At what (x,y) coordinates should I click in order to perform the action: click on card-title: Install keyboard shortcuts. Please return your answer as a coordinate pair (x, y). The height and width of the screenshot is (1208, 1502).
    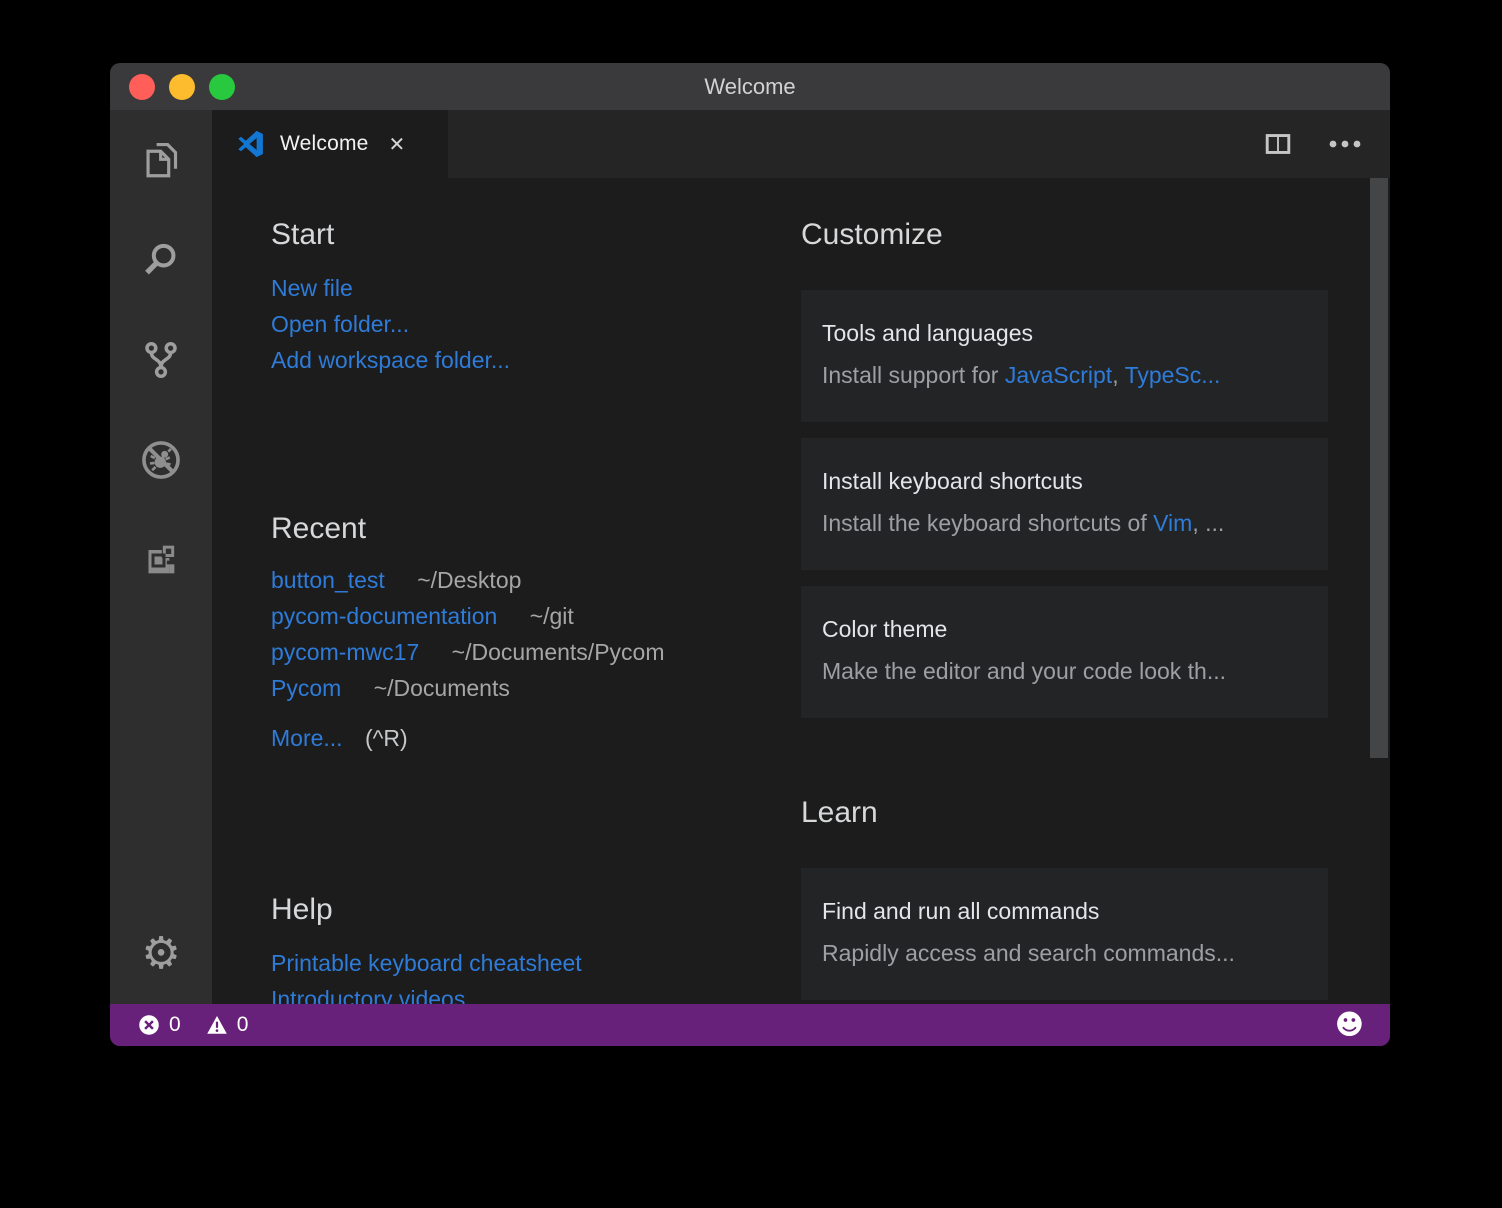
    Looking at the image, I should click on (952, 481).